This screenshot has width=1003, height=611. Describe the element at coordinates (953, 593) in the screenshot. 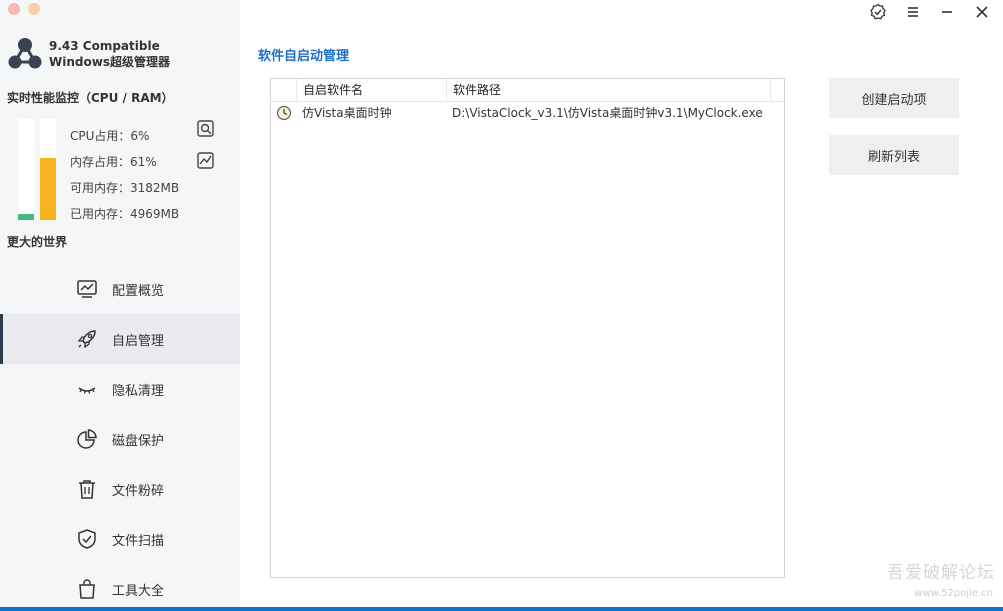

I see `watermark-url: www.52pojie.cn` at that location.